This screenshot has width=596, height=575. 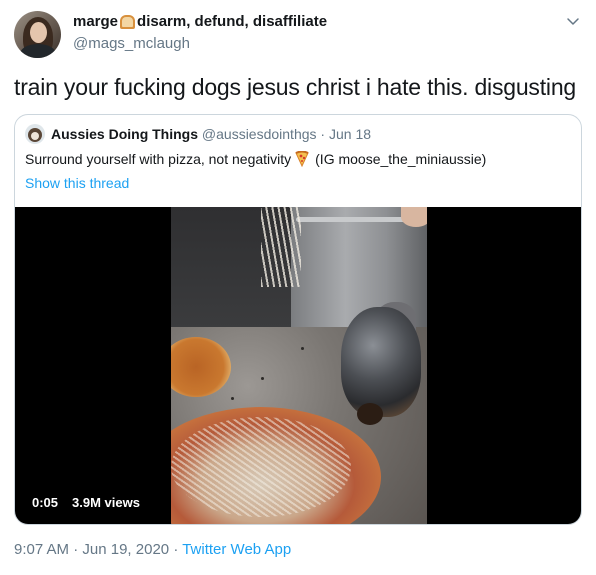 What do you see at coordinates (281, 247) in the screenshot?
I see `falling-cheese` at bounding box center [281, 247].